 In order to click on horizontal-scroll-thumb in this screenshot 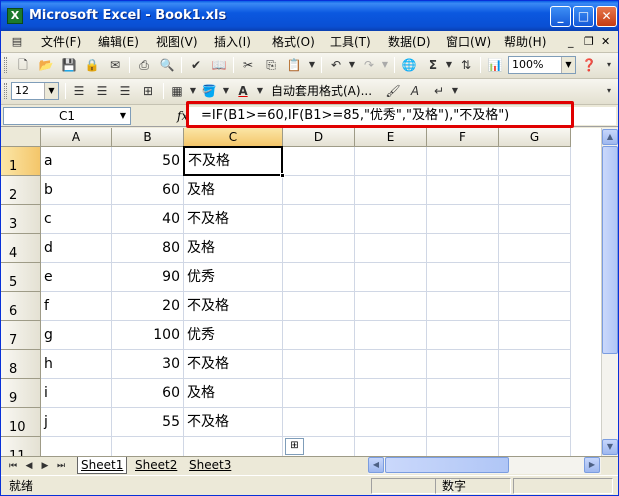, I will do `click(447, 465)`.